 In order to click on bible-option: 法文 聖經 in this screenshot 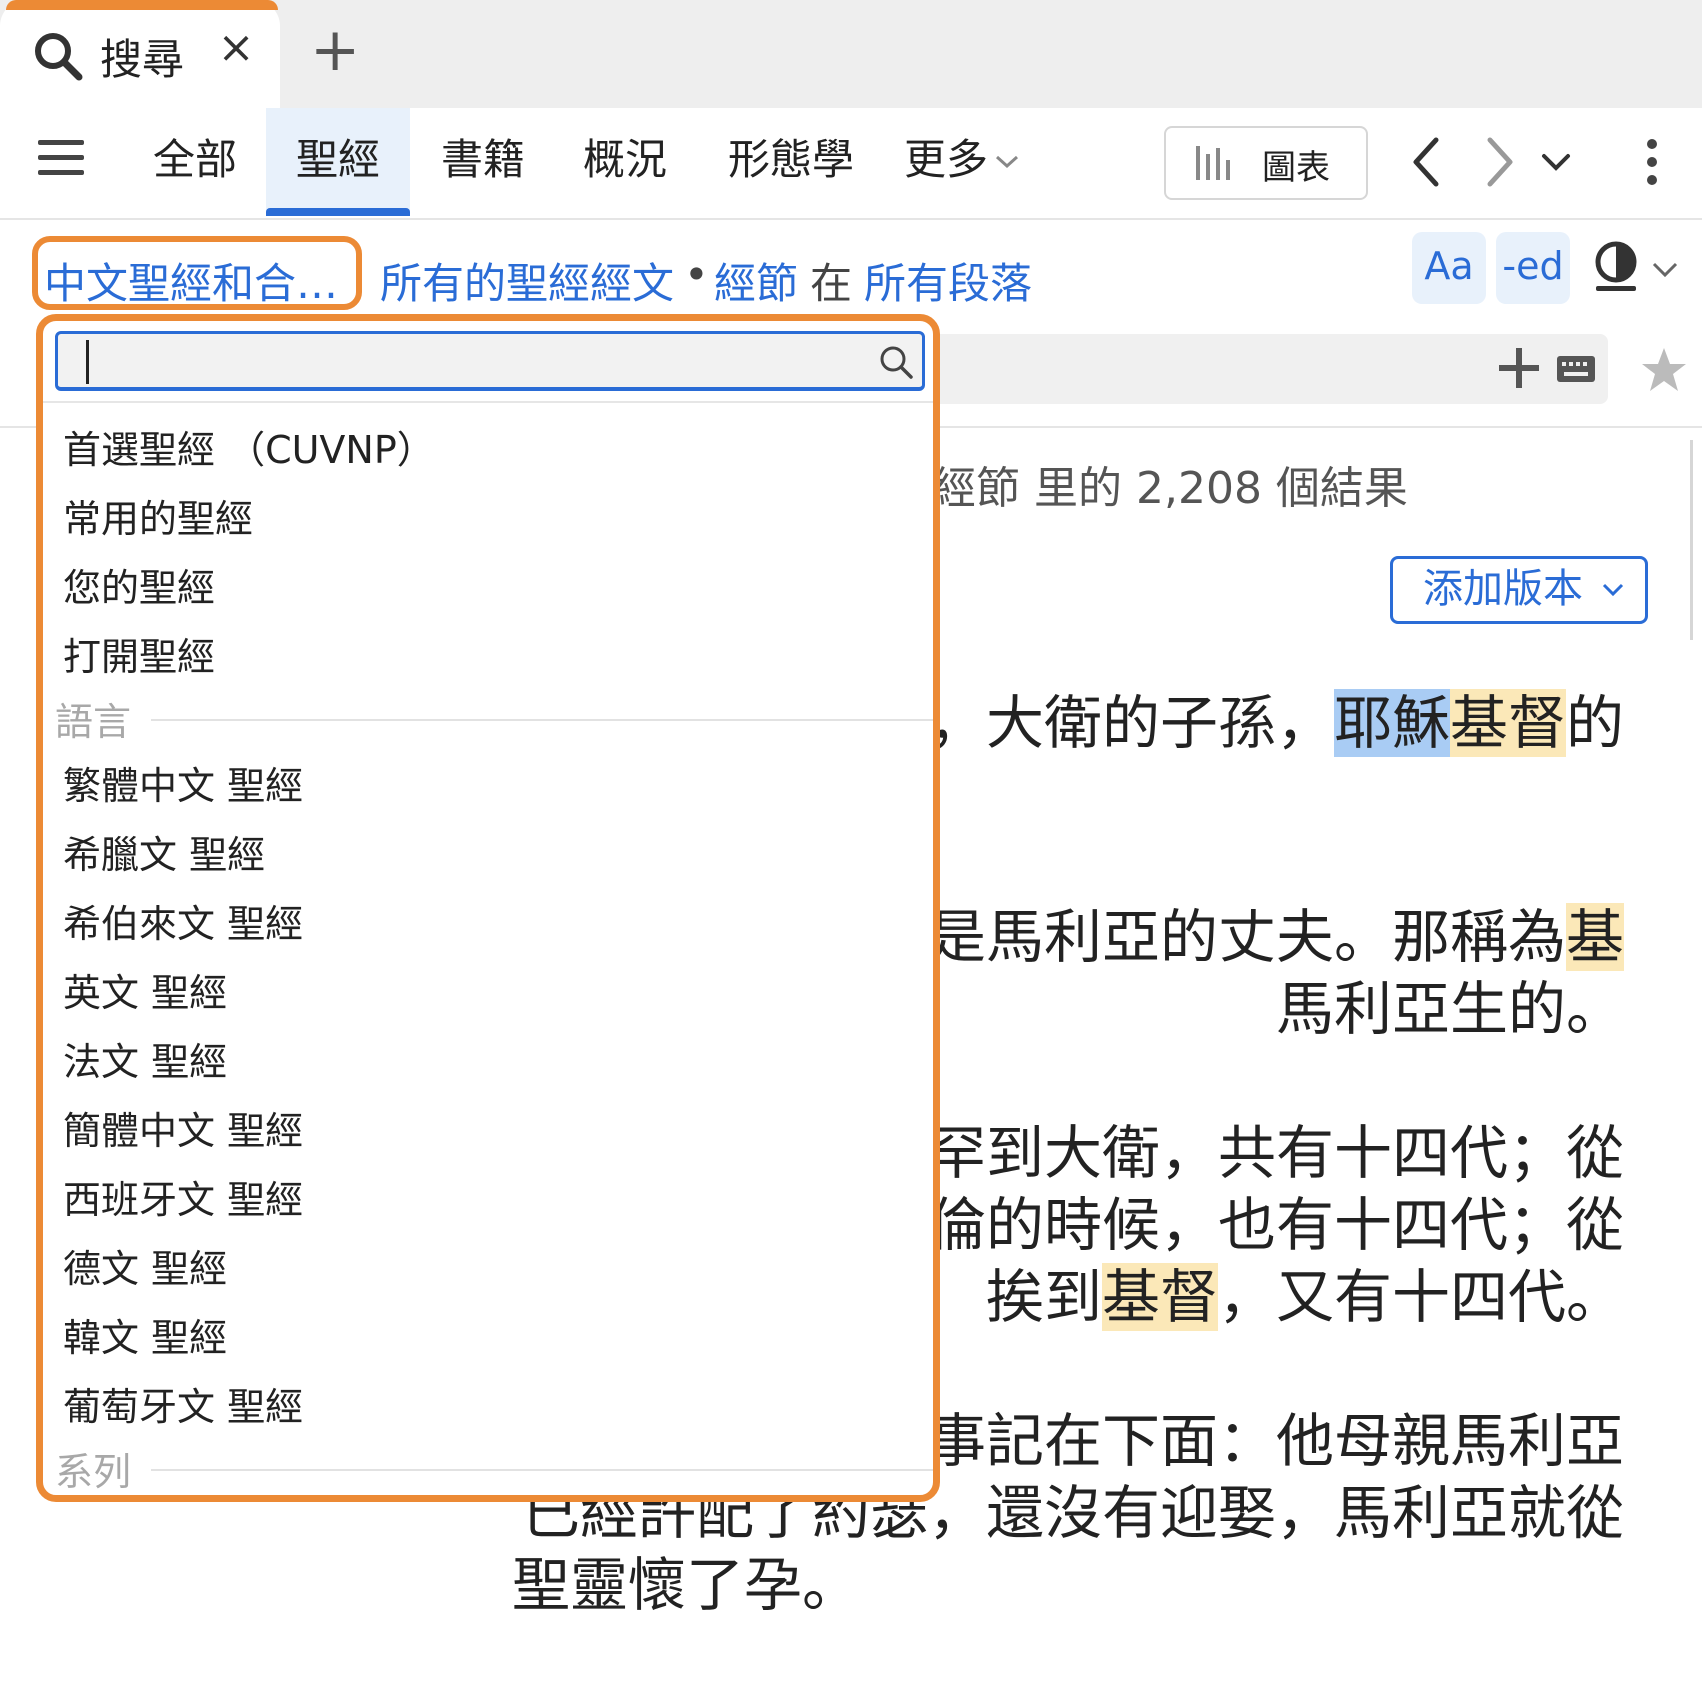, I will do `click(145, 1058)`.